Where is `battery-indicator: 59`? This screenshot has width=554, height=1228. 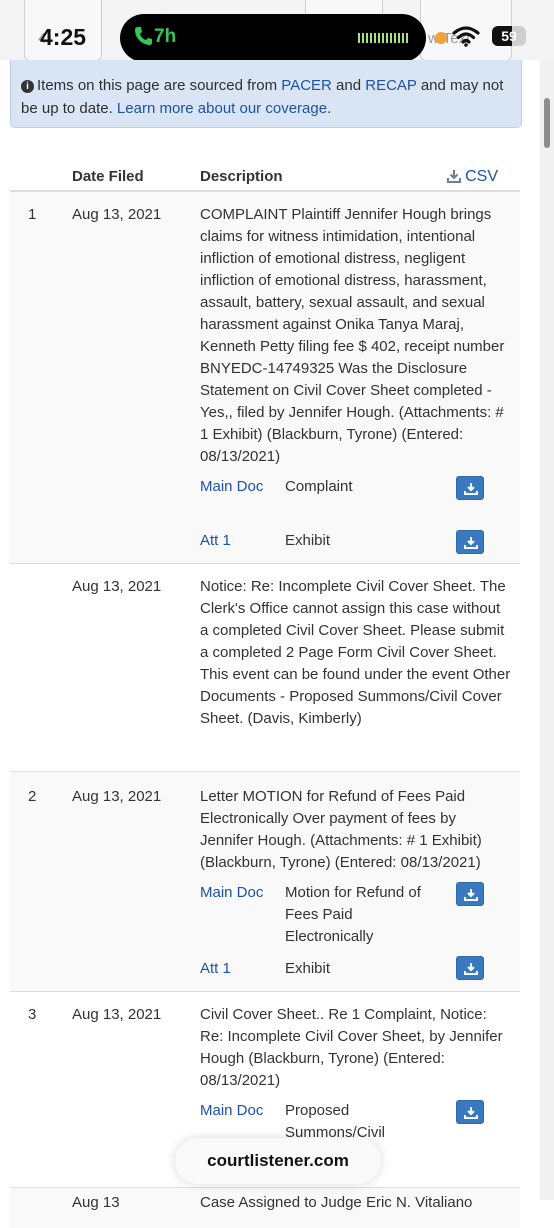
battery-indicator: 59 is located at coordinates (509, 36).